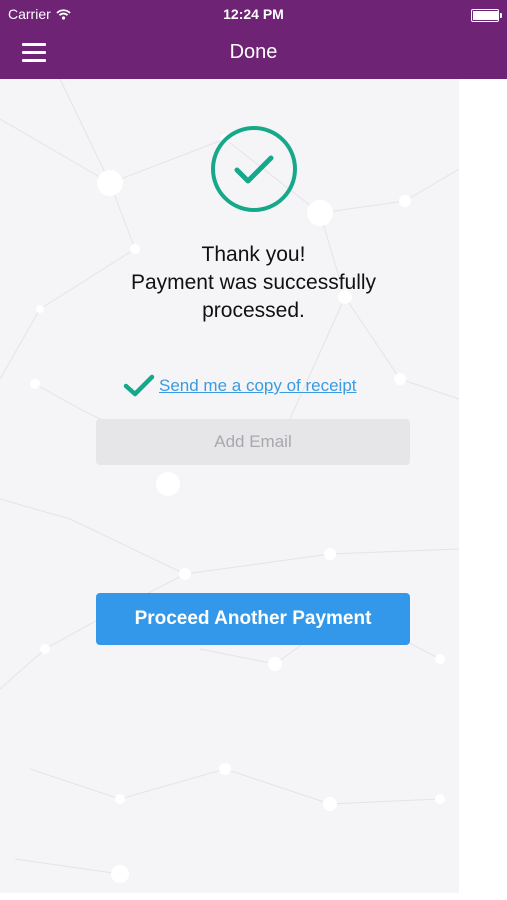 This screenshot has width=507, height=900. I want to click on payment-status-text: Payment was successfully, so click(253, 282).